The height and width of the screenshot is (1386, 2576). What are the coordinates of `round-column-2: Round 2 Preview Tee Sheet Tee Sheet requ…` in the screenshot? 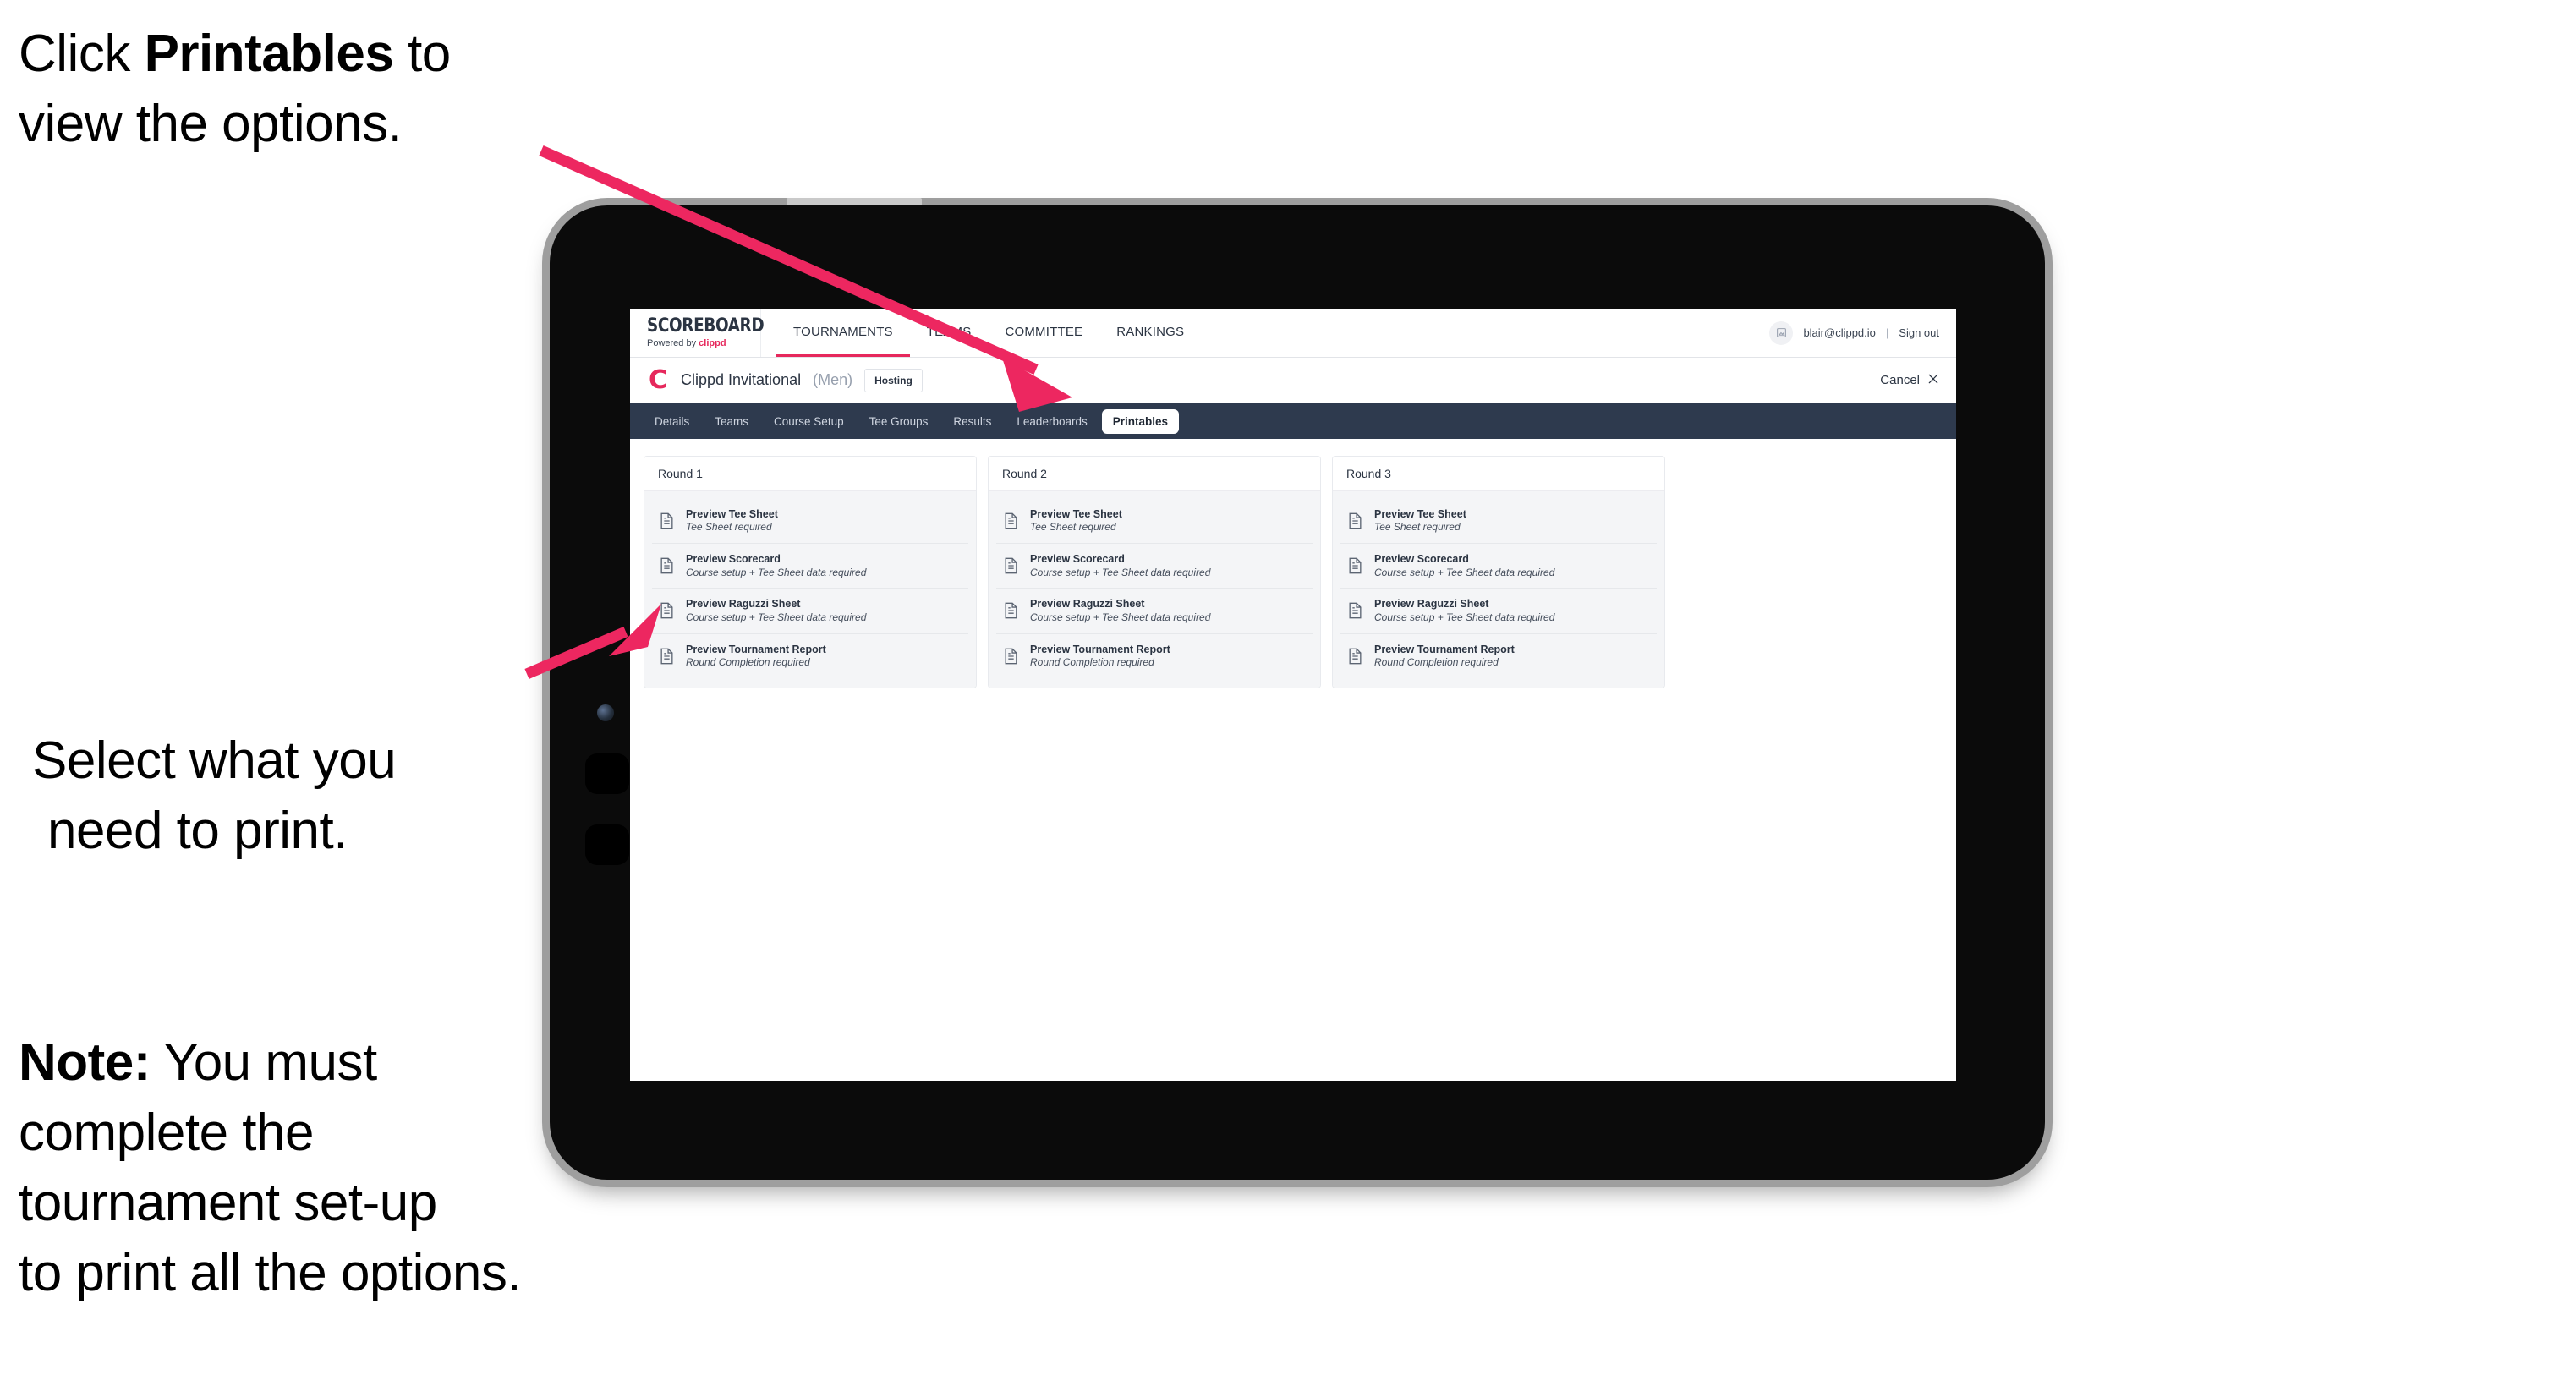 It's located at (1154, 572).